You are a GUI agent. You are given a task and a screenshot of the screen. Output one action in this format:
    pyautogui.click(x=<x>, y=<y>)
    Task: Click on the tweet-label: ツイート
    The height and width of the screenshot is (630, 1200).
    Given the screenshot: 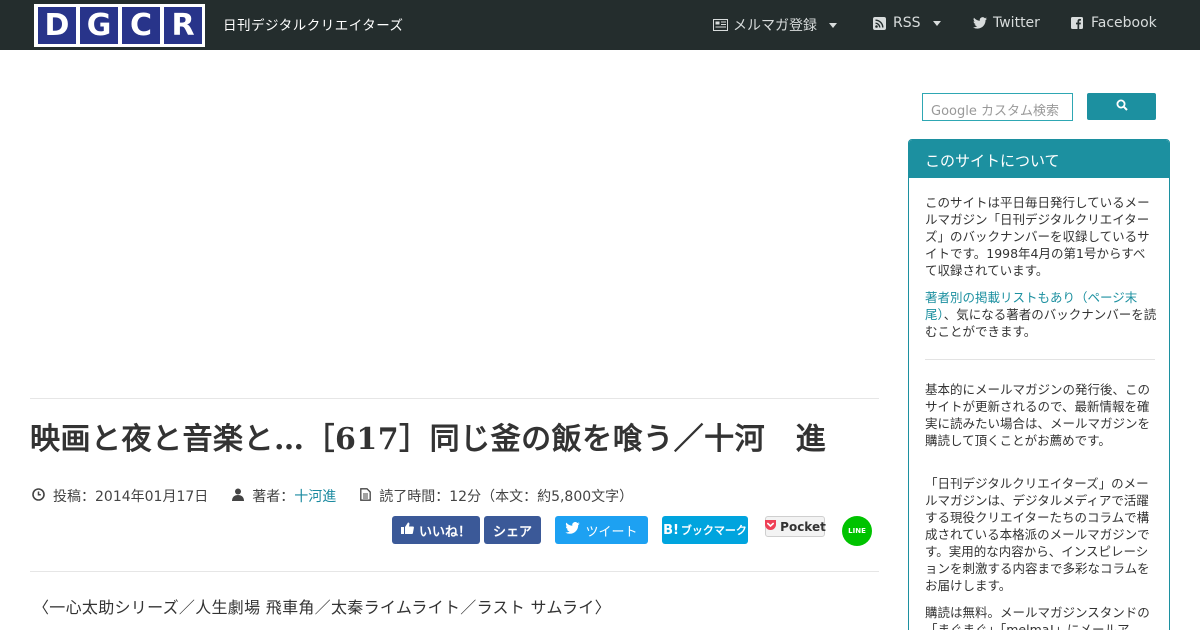 What is the action you would take?
    pyautogui.click(x=611, y=532)
    